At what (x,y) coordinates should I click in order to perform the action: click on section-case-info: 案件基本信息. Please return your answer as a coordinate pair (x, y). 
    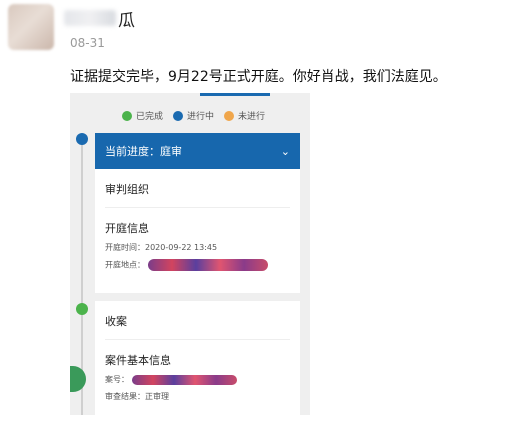
    Looking at the image, I should click on (197, 354).